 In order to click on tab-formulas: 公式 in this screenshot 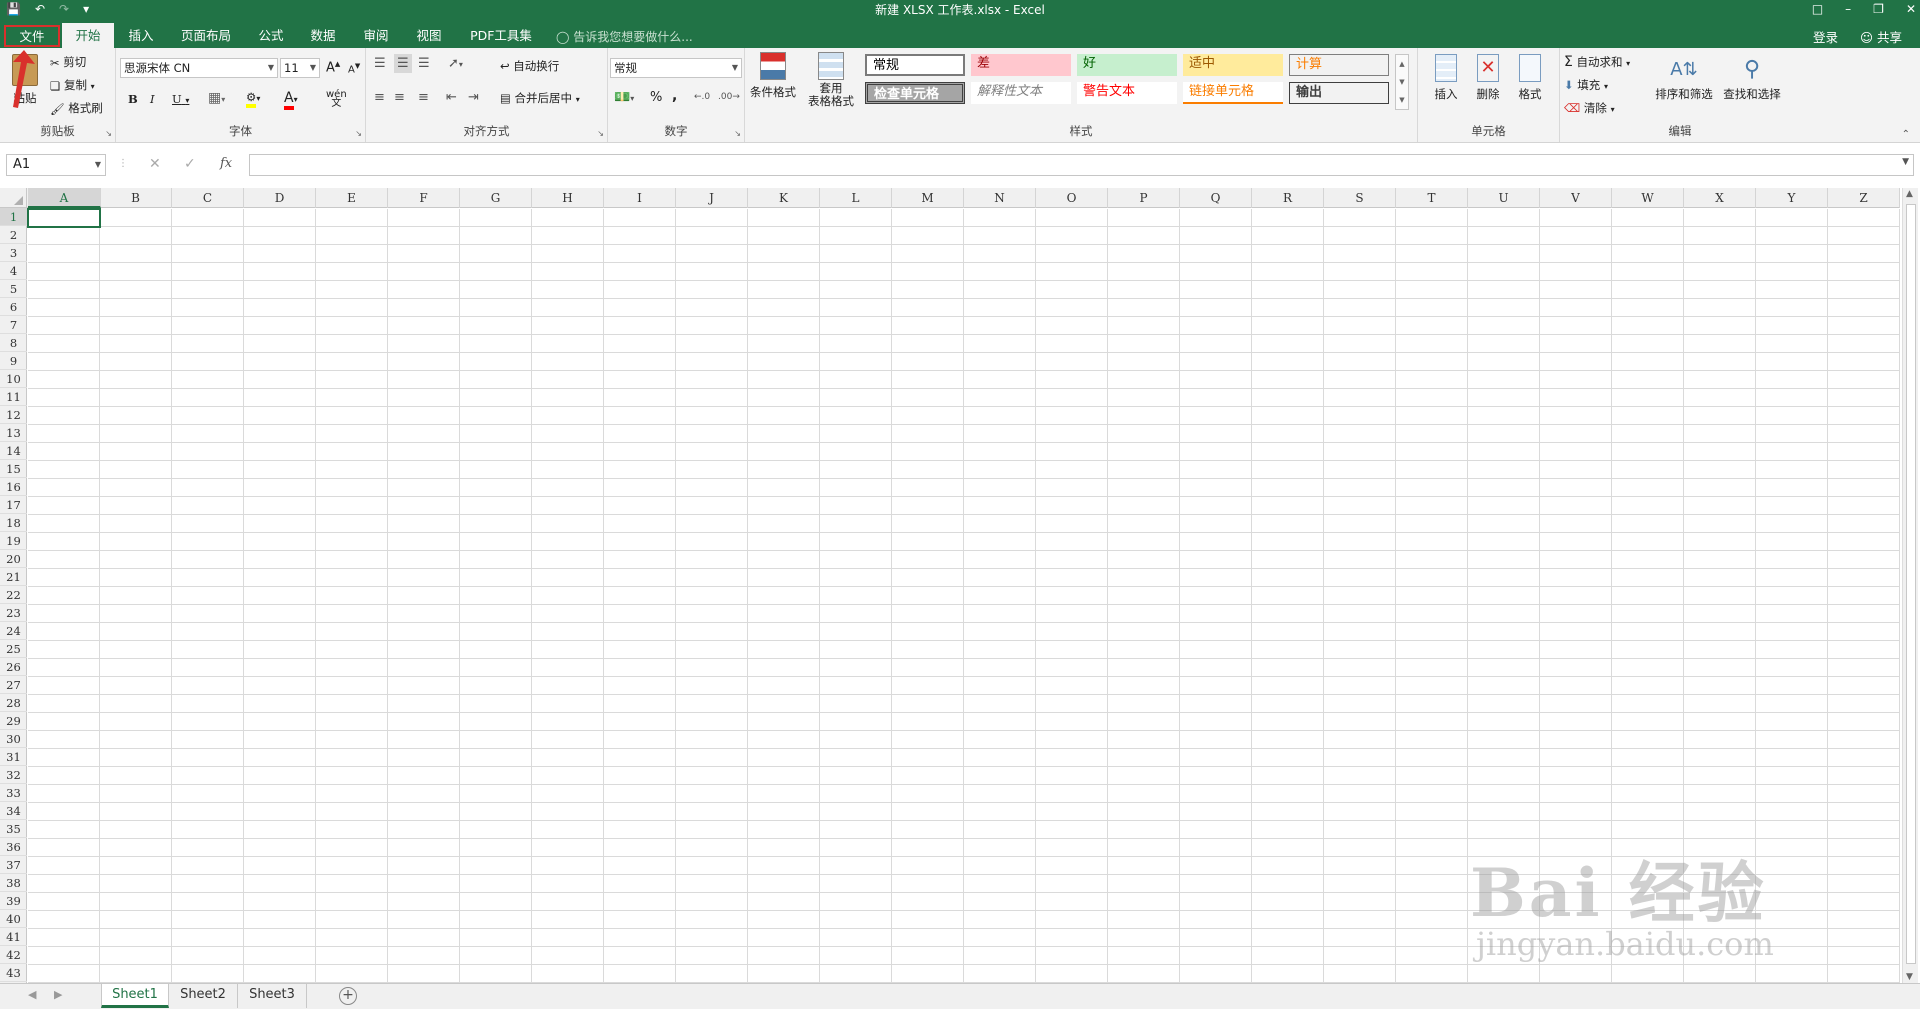, I will do `click(271, 35)`.